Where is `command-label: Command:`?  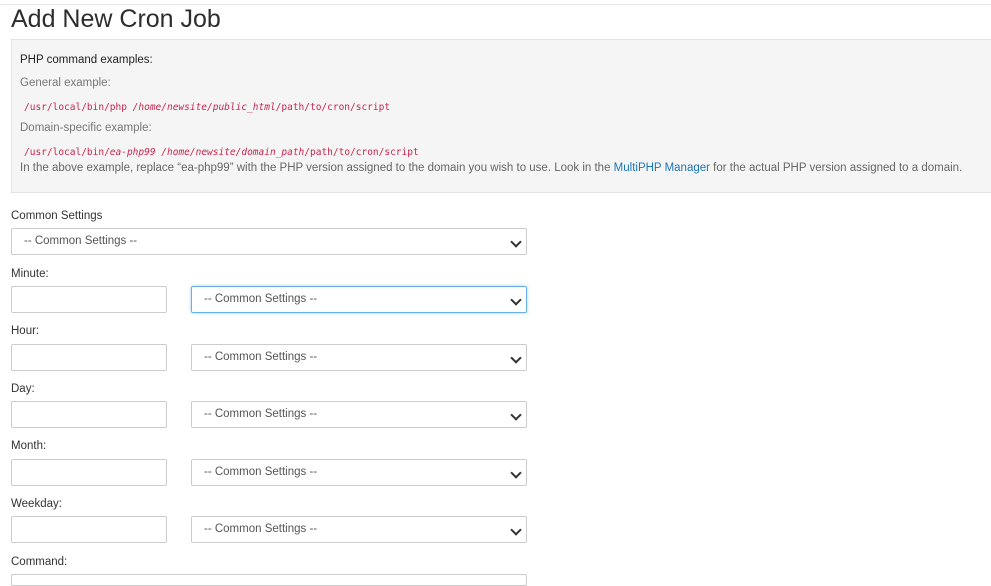 command-label: Command: is located at coordinates (39, 562).